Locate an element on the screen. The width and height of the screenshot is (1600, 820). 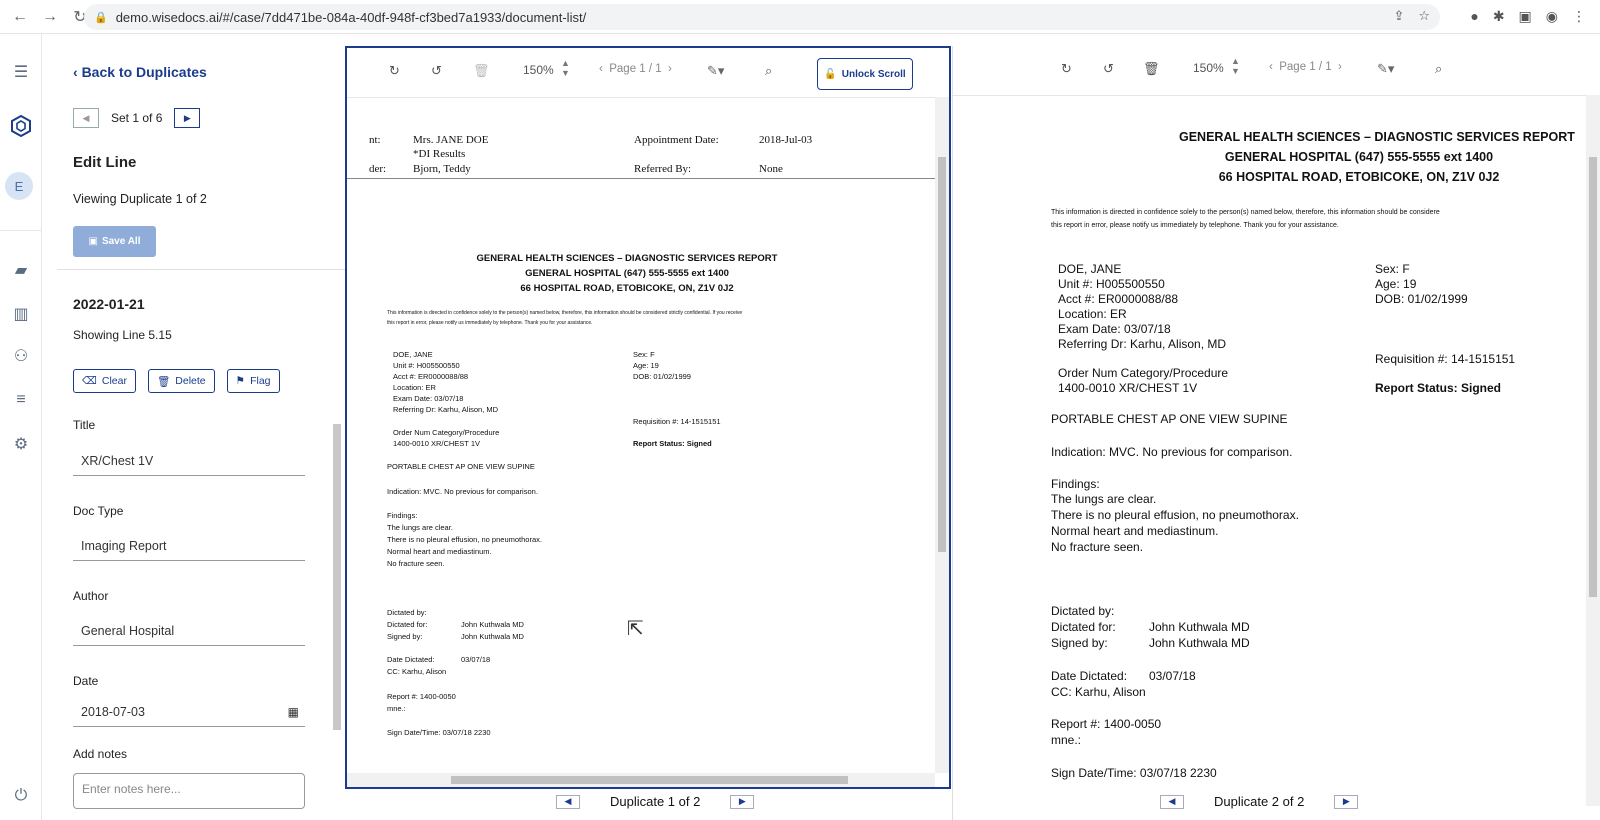
header-field-1: nt: is located at coordinates (375, 140).